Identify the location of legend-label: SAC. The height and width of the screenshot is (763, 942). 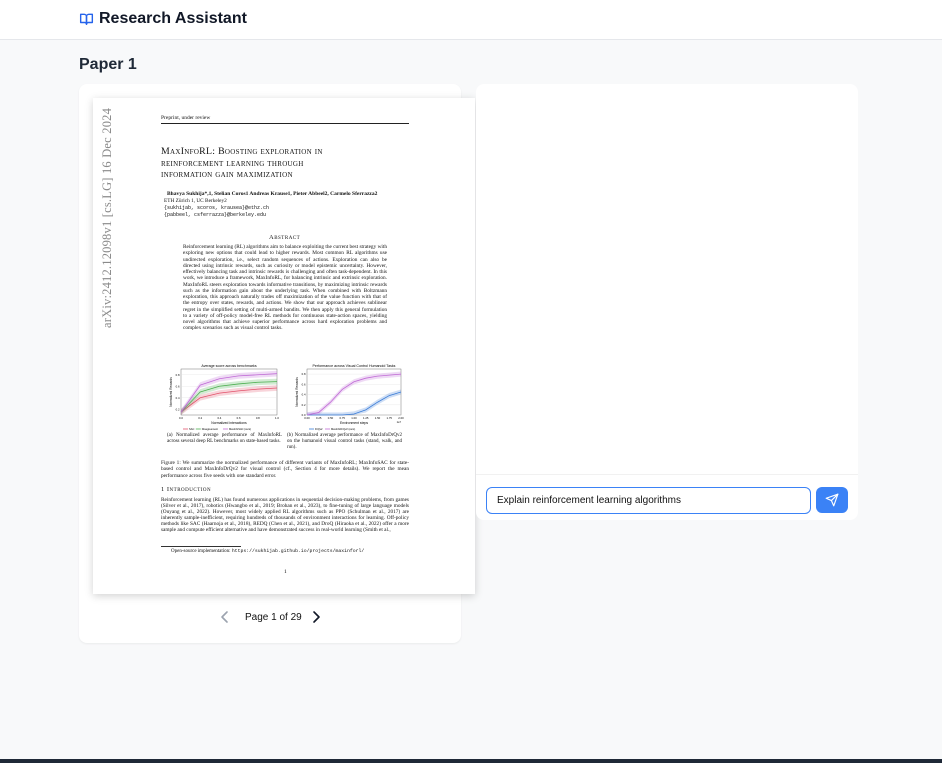
(191, 429).